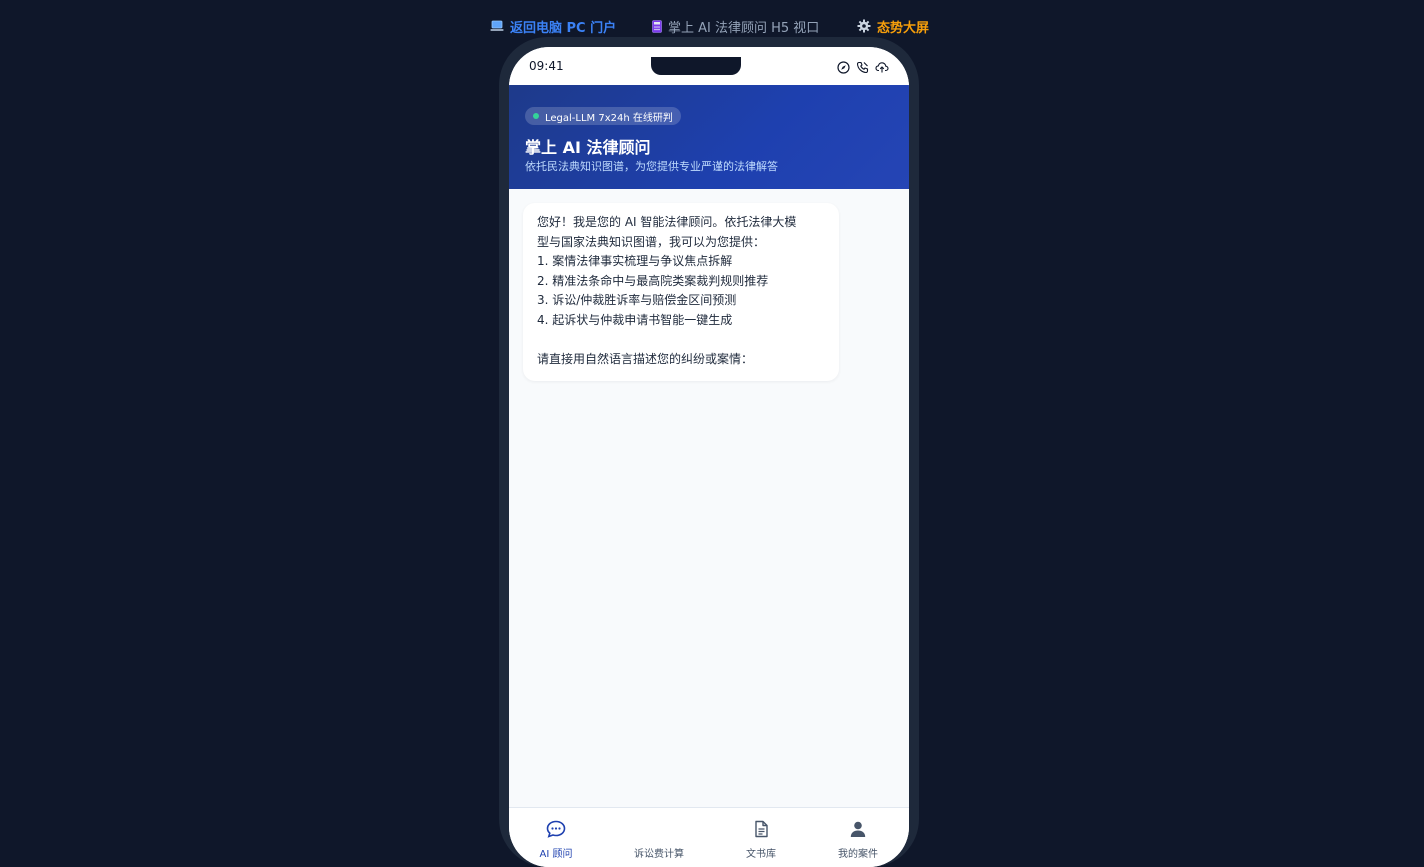  What do you see at coordinates (637, 300) in the screenshot?
I see `message-line: 3. 诉讼/仲裁胜诉率与赔偿金区间预测` at bounding box center [637, 300].